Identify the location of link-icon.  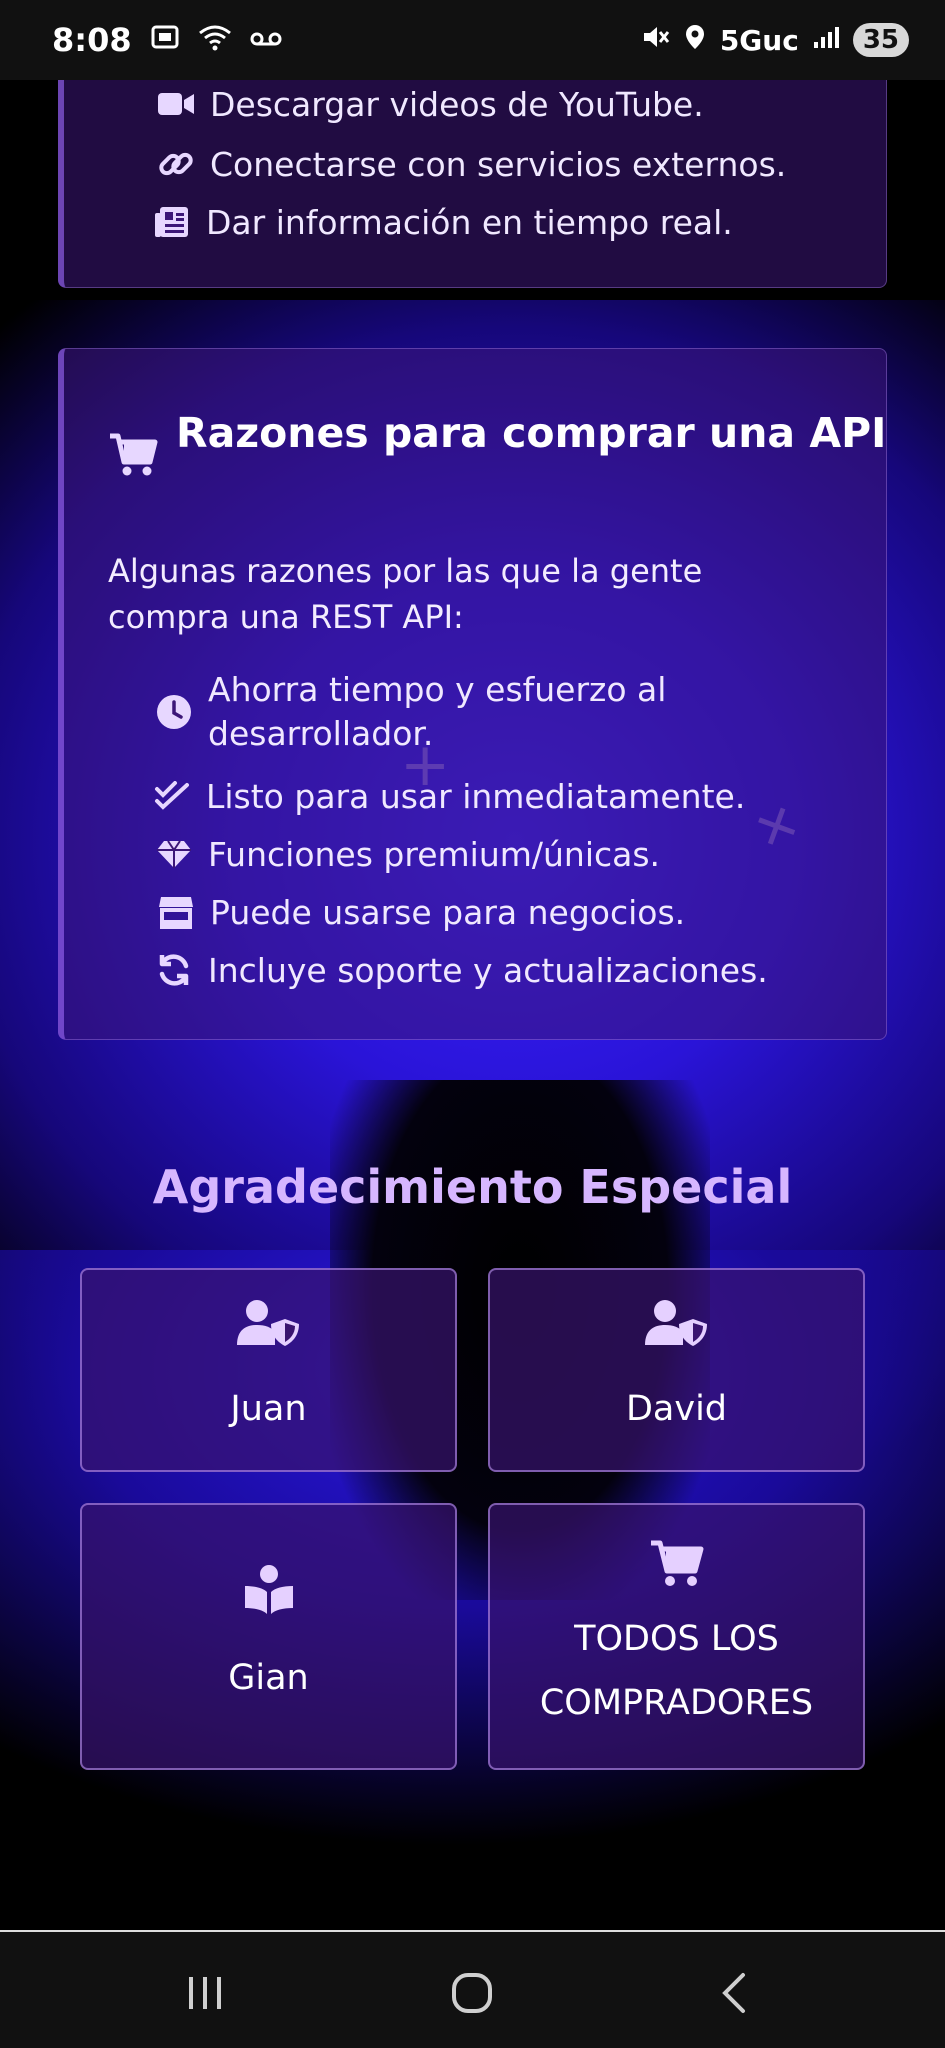
(176, 164).